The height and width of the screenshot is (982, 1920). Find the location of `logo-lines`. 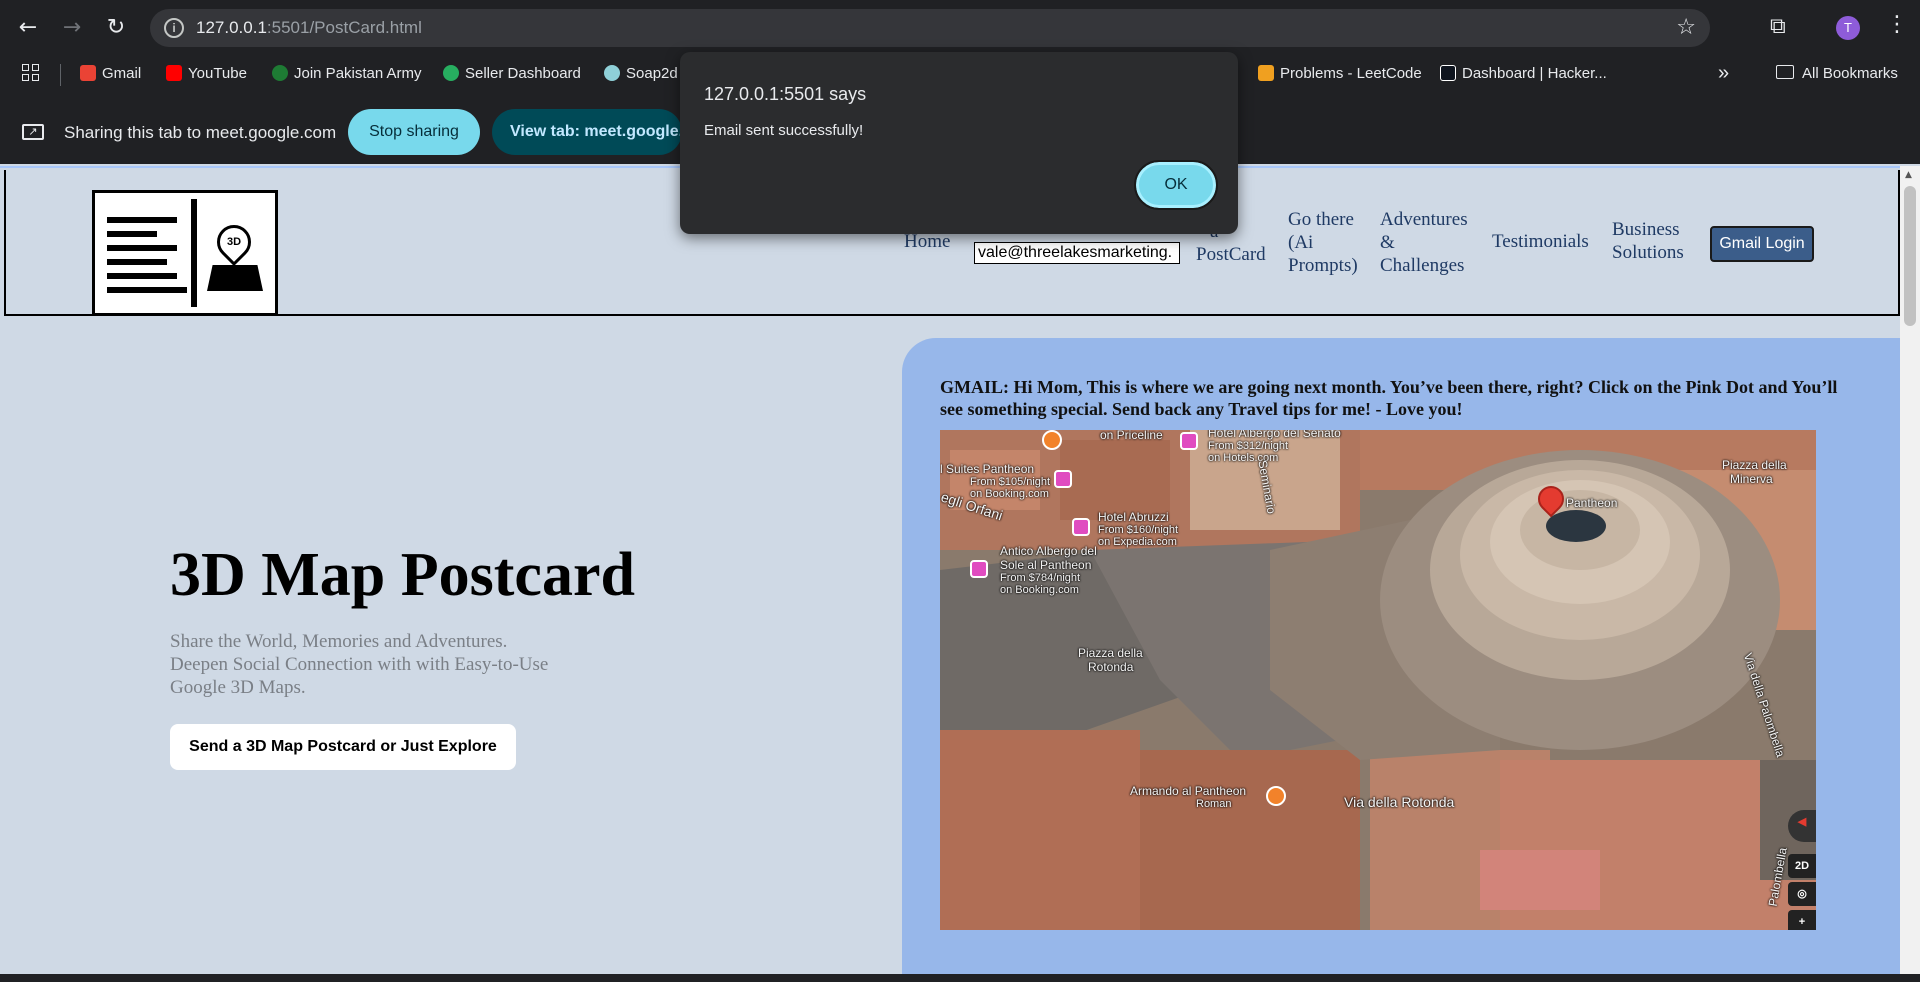

logo-lines is located at coordinates (147, 259).